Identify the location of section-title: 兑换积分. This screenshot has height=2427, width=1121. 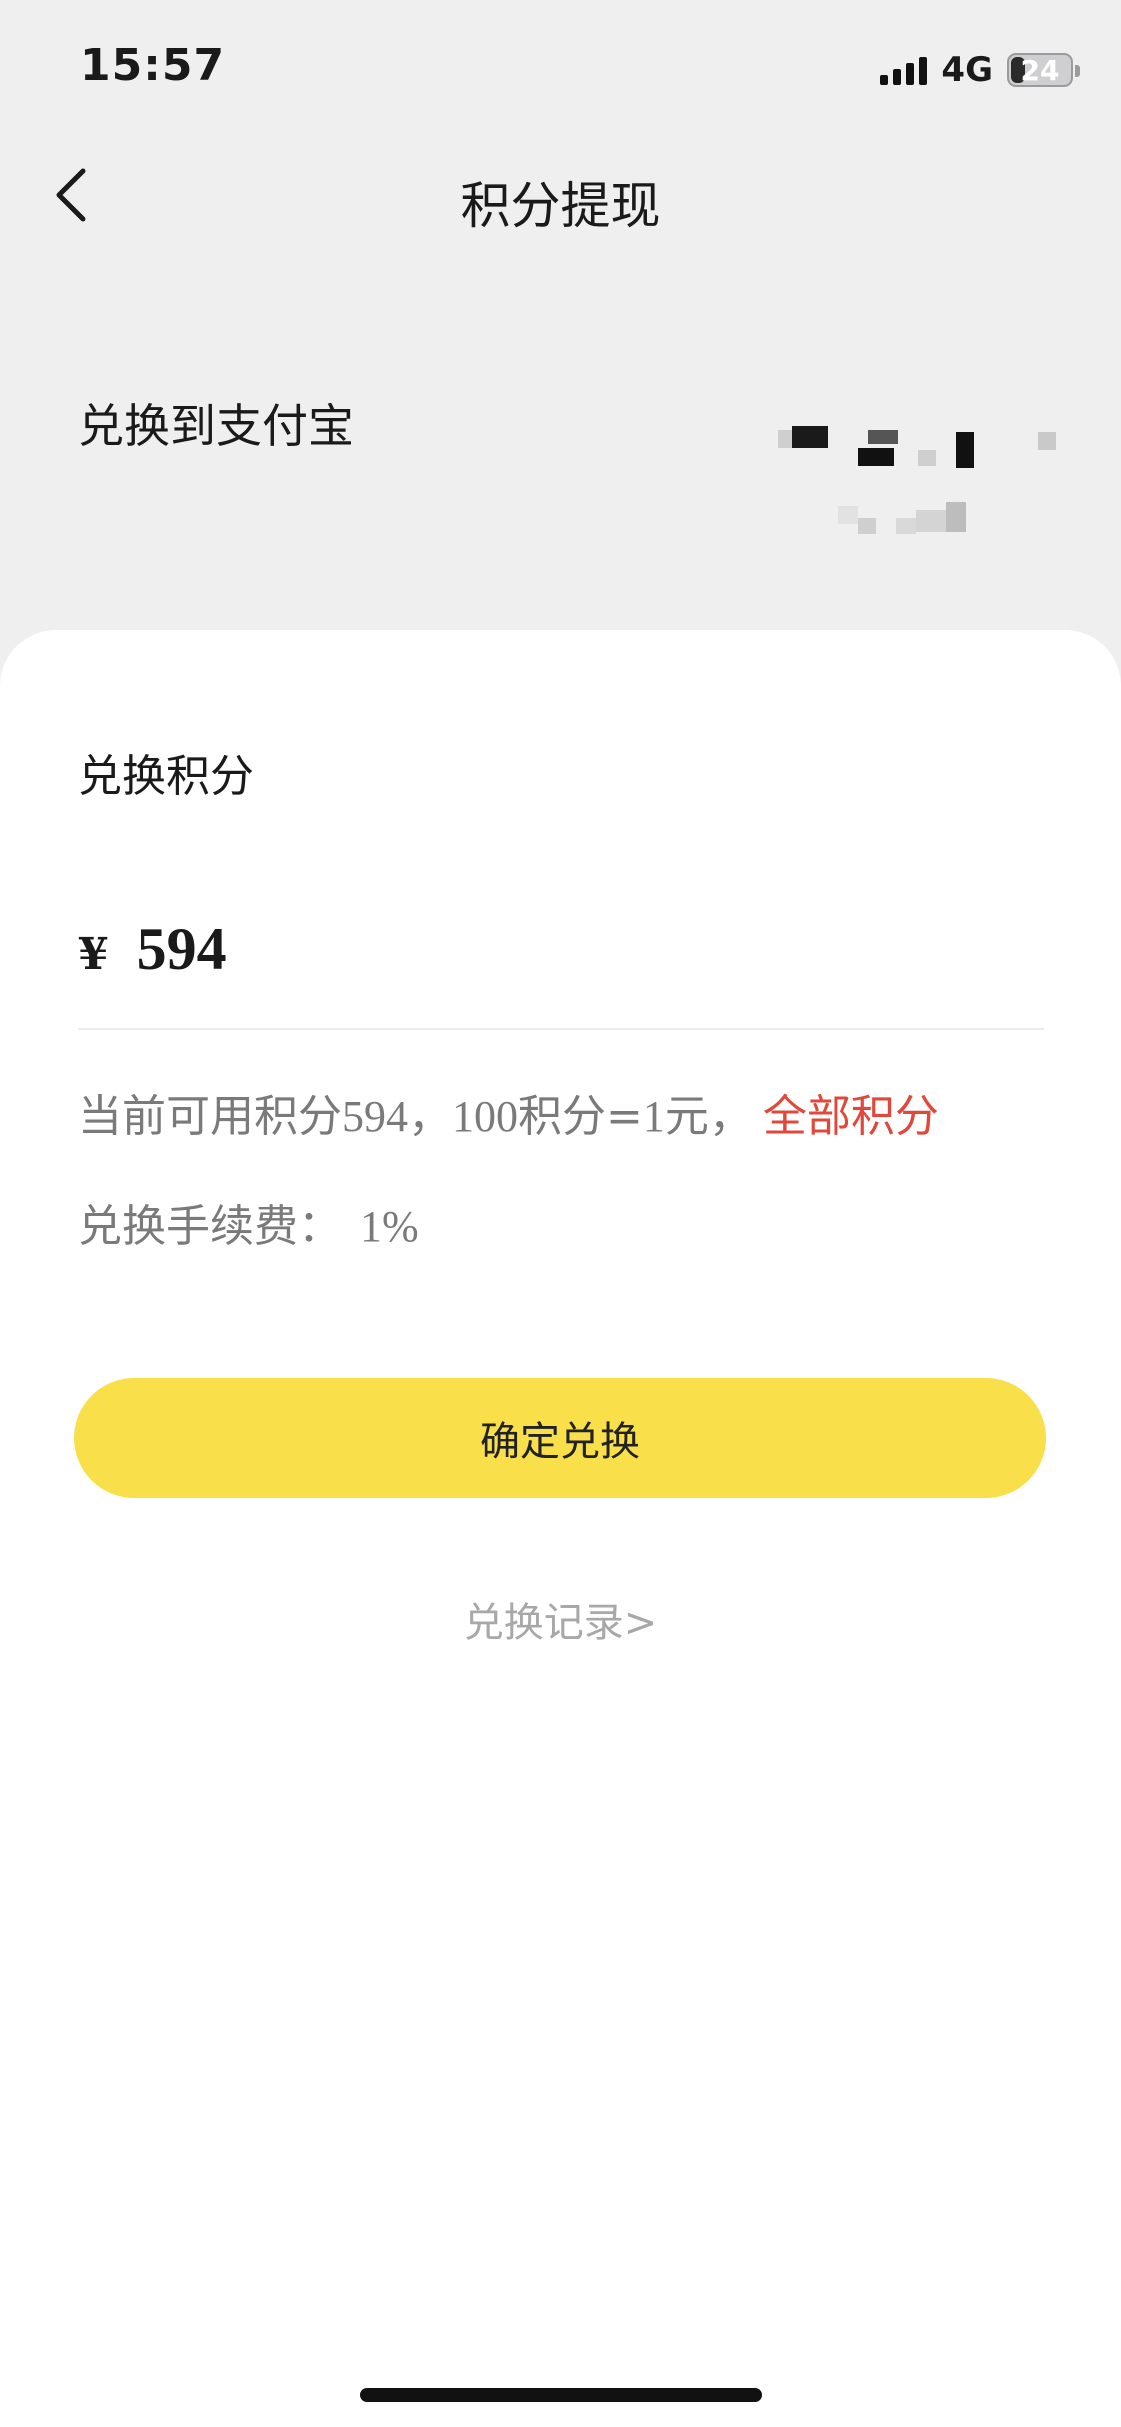
(166, 776).